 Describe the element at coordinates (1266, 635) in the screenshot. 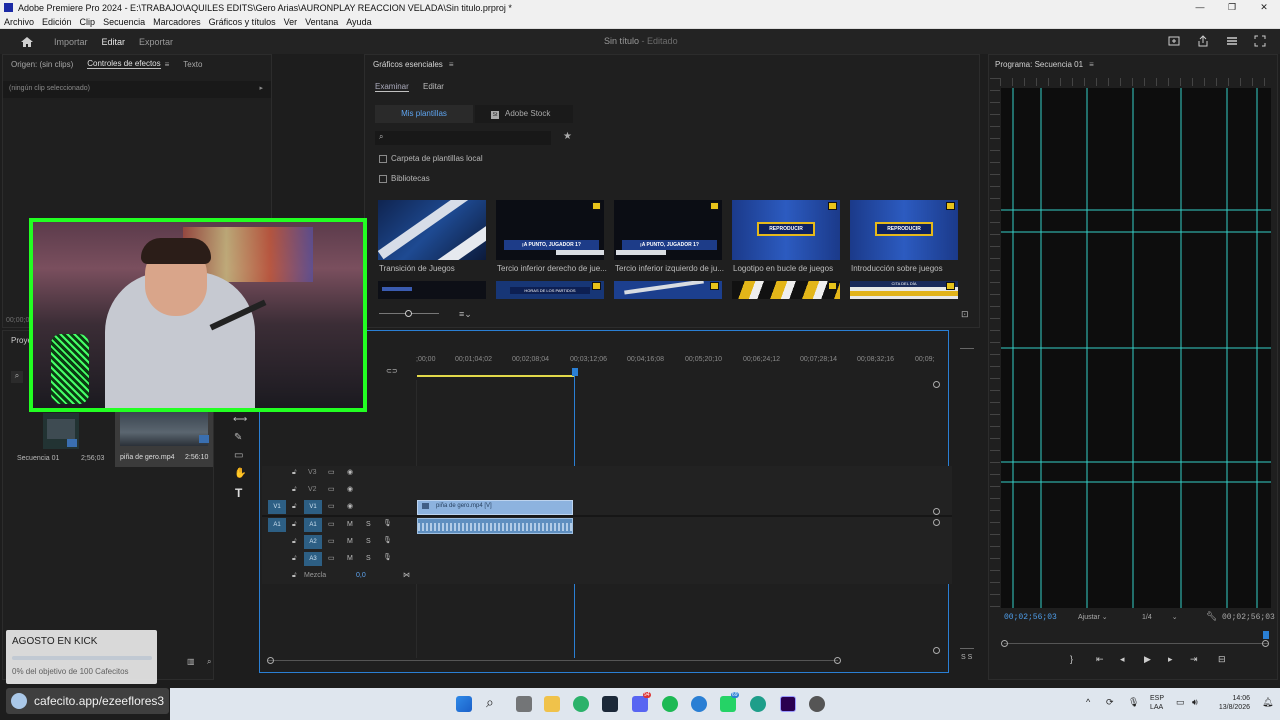

I see `program-playhead-handle` at that location.